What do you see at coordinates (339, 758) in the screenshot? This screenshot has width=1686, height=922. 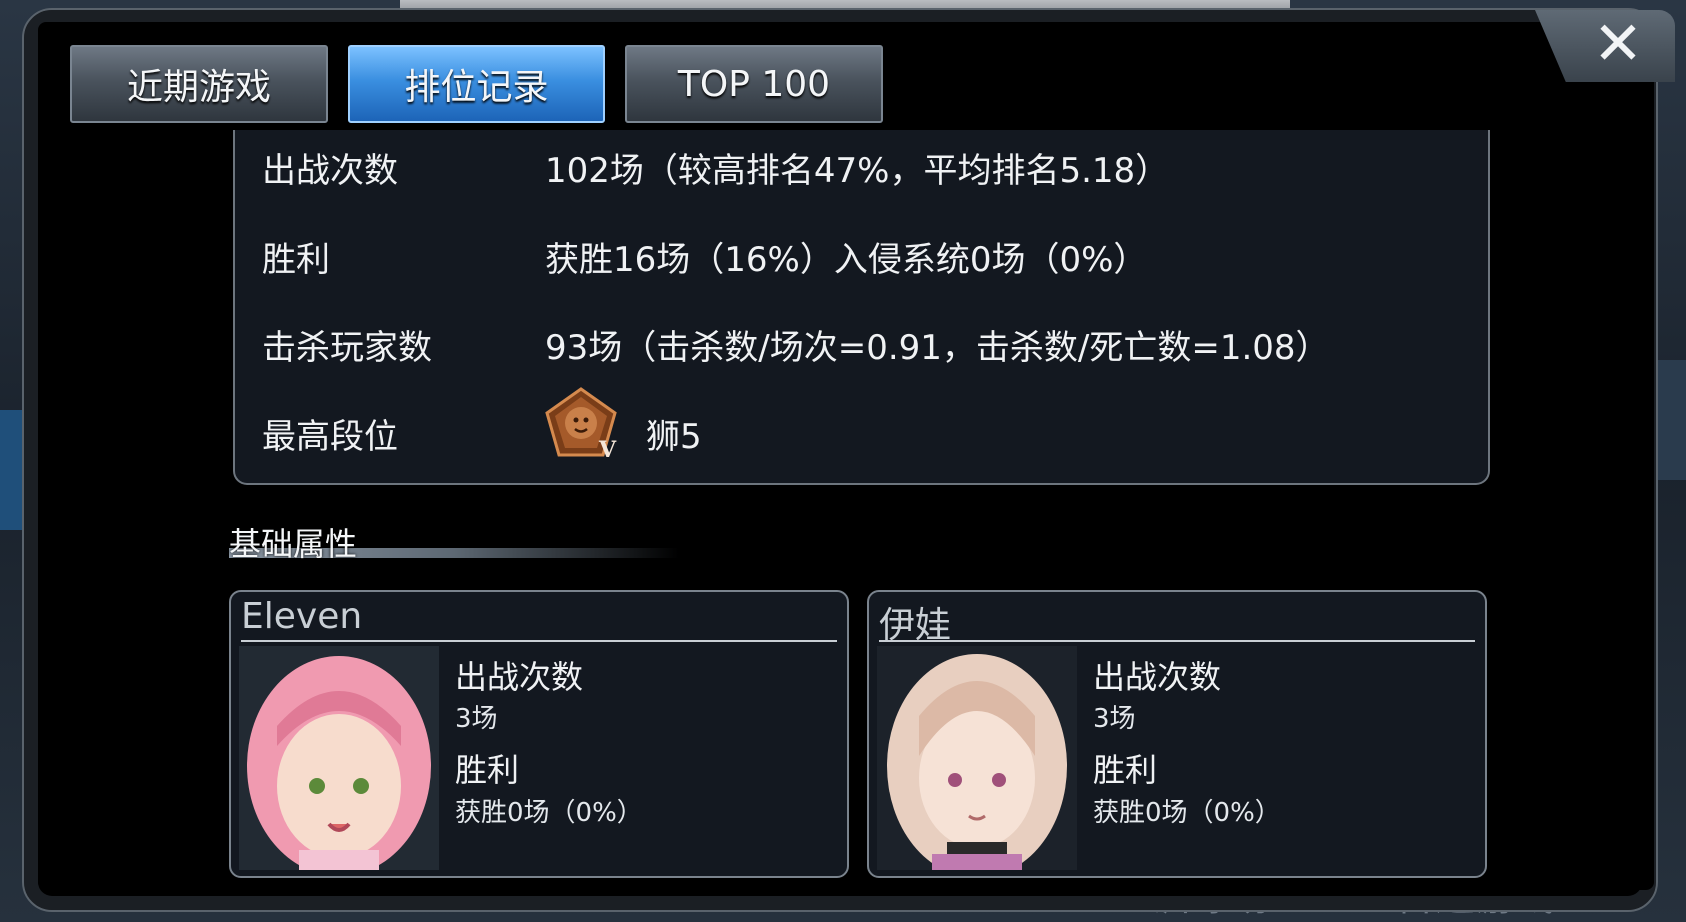 I see `pink-hair-girl-portrait-icon` at bounding box center [339, 758].